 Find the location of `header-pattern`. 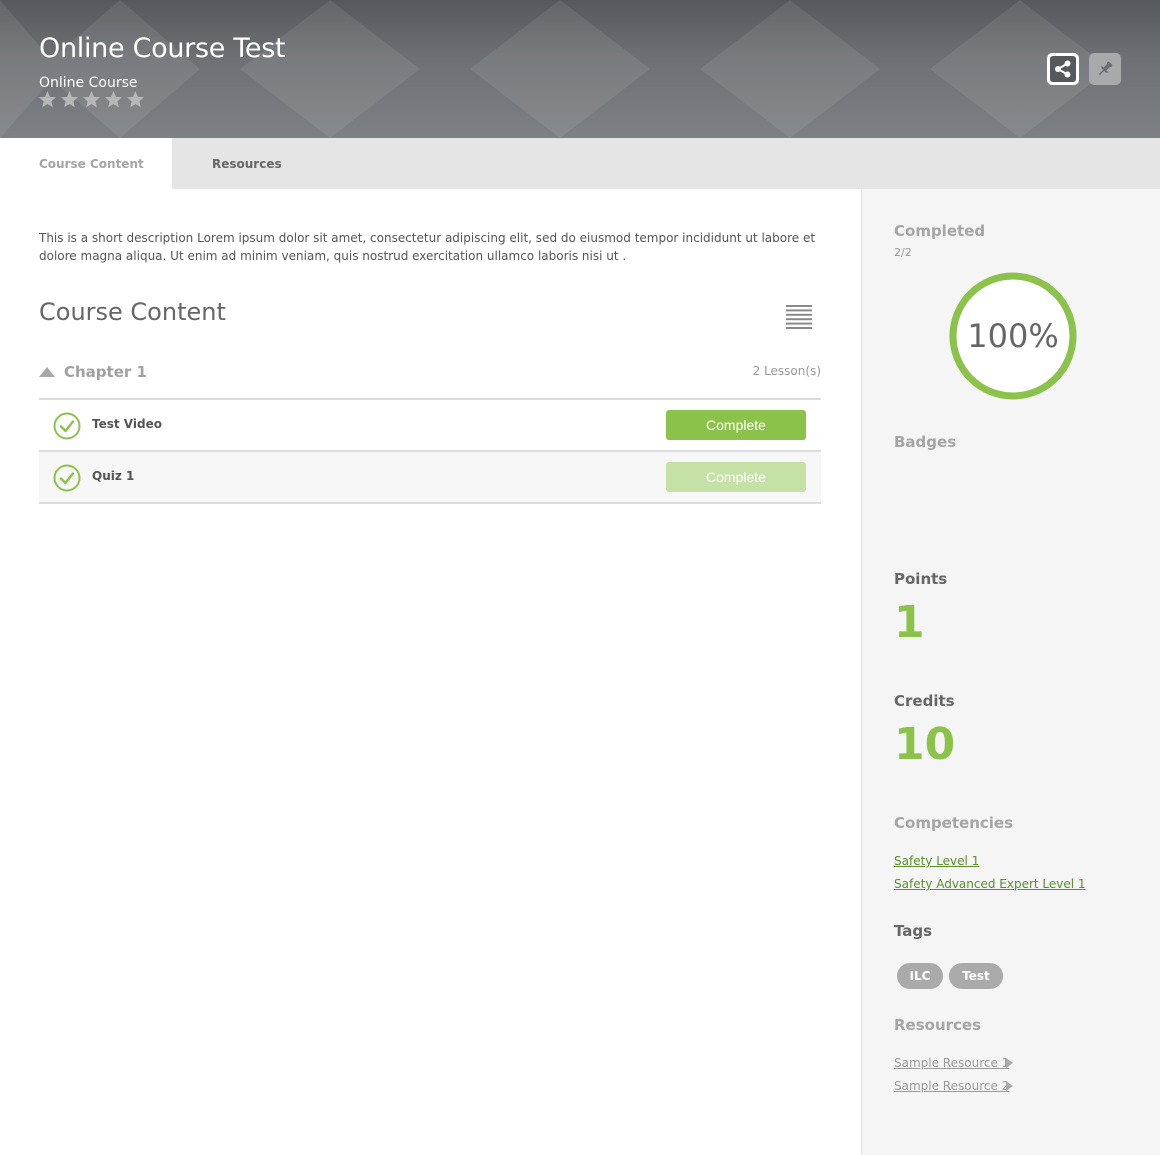

header-pattern is located at coordinates (555, 69).